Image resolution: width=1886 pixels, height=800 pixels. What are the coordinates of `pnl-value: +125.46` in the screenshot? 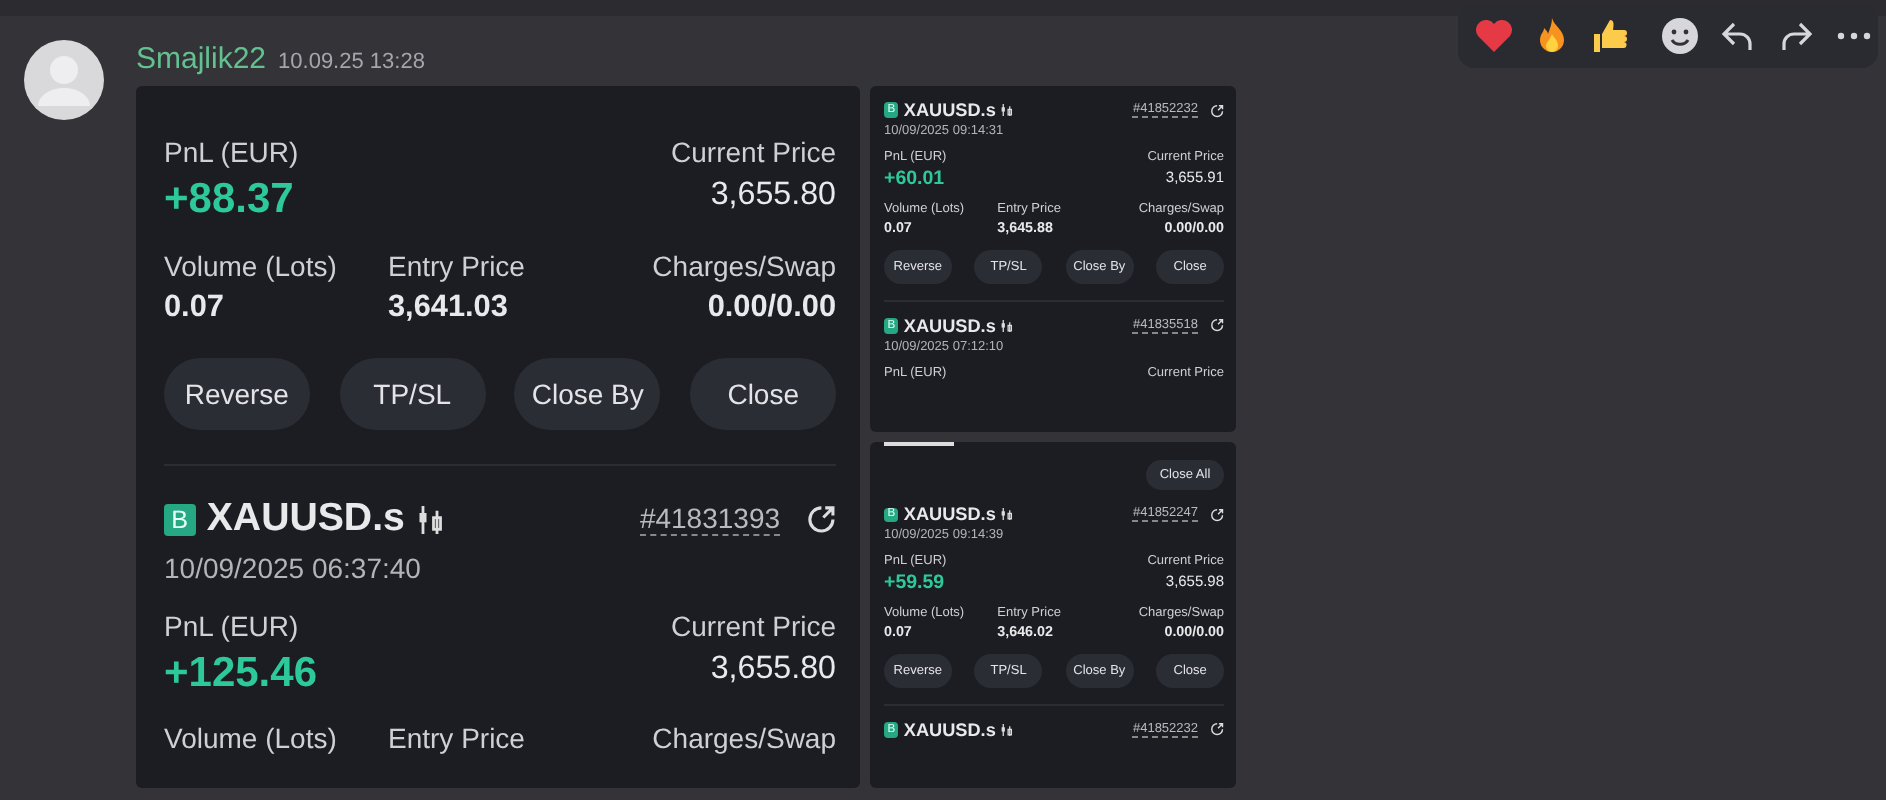 It's located at (240, 673).